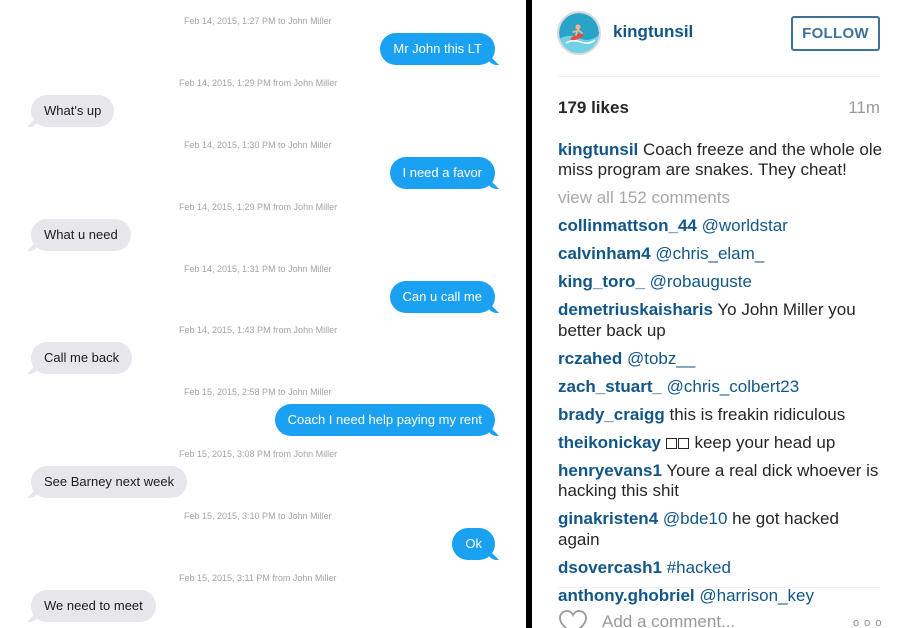  I want to click on message-timestamp: Feb 15, 2015, 3:10 PM to John Miller, so click(258, 516).